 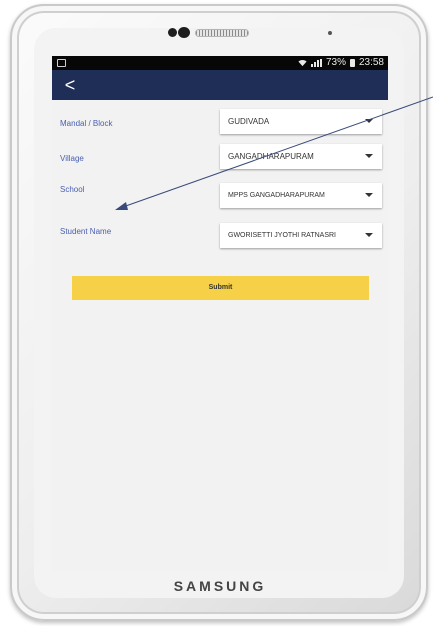 I want to click on village-dropdown: GANGADHARAPURAM, so click(x=301, y=156).